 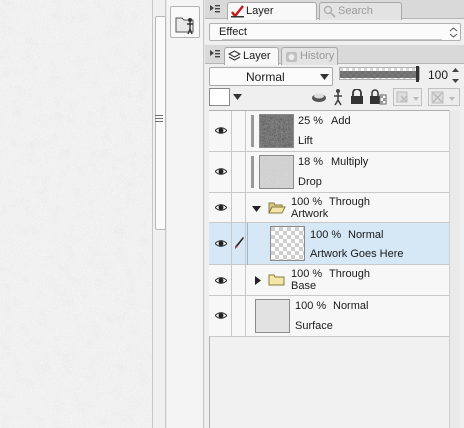 I want to click on reference-off-icon, so click(x=443, y=97).